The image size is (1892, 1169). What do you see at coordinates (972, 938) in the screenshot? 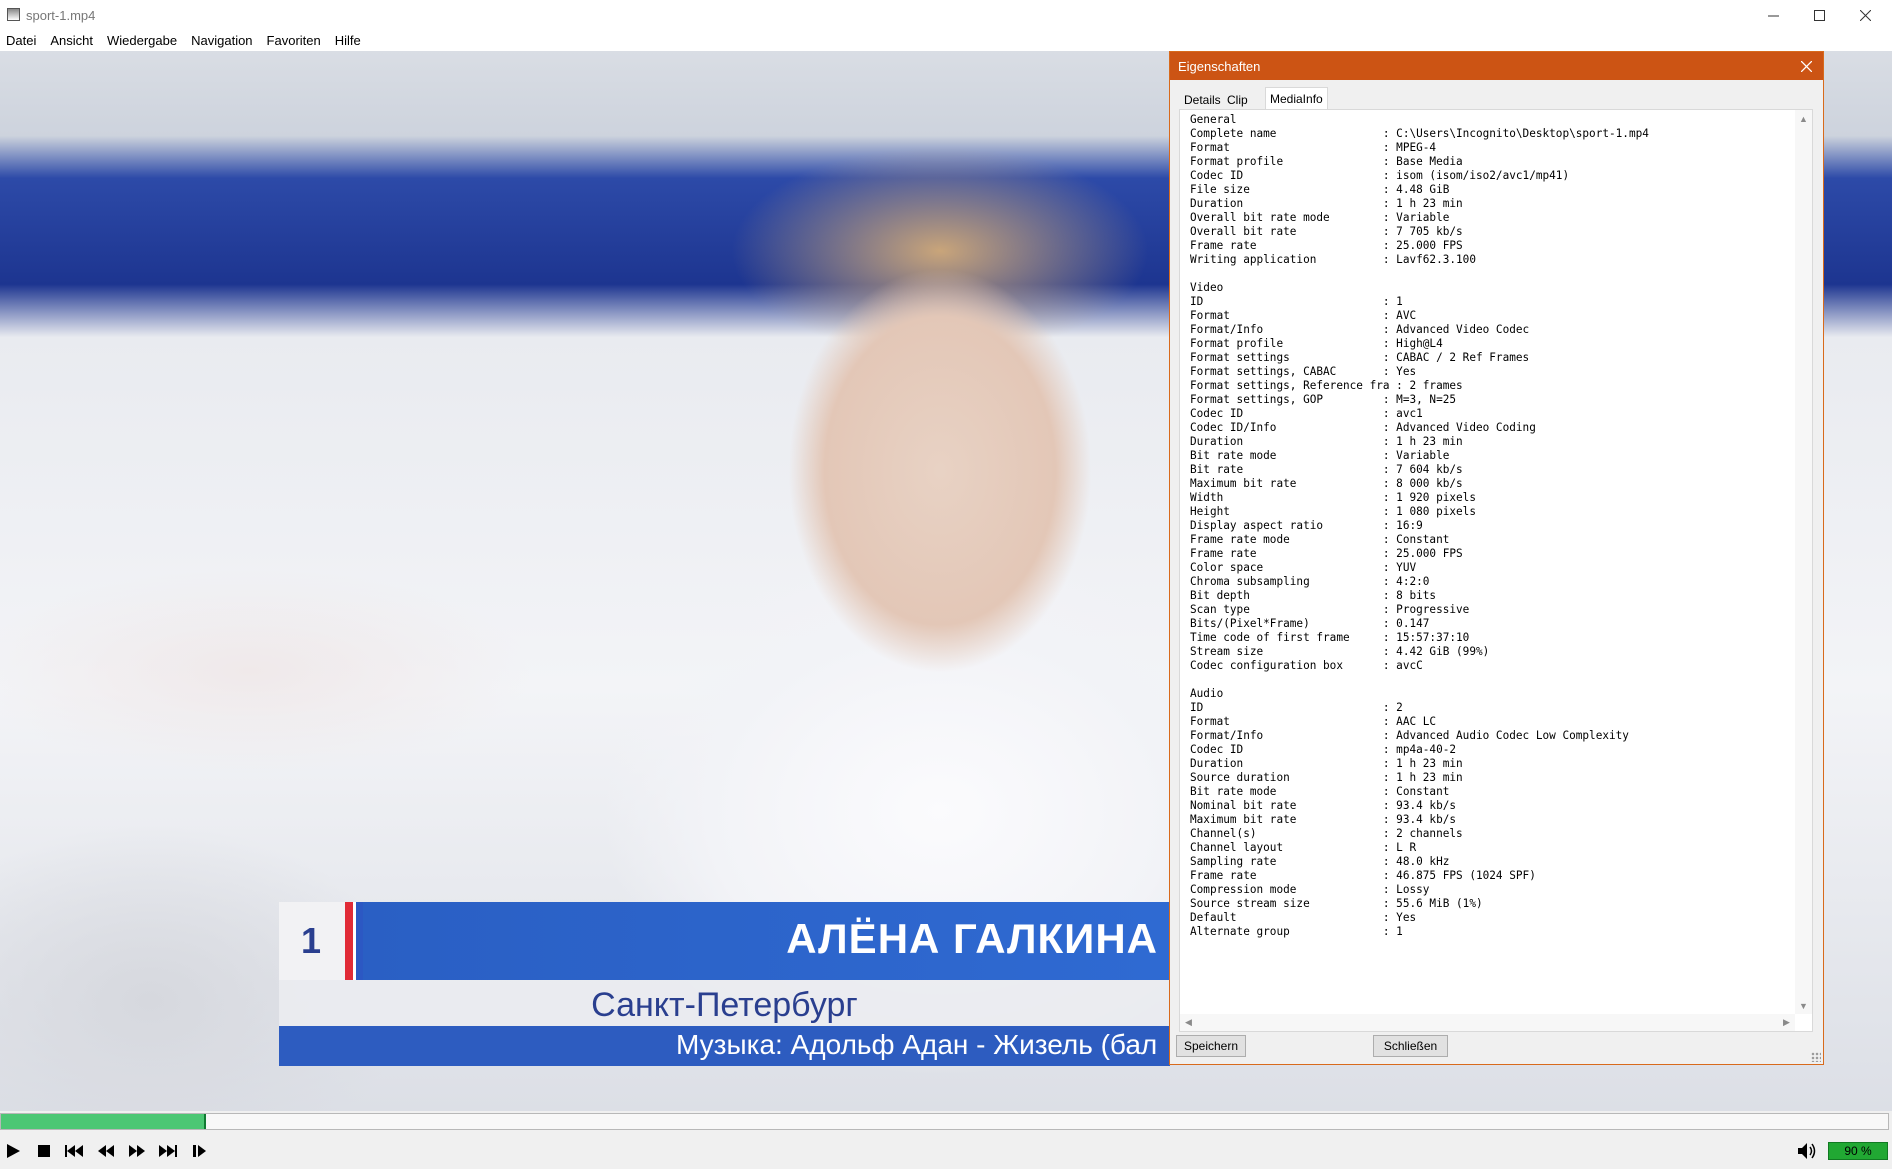
I see `athlete-name: АЛЁНА ГАЛКИНА` at bounding box center [972, 938].